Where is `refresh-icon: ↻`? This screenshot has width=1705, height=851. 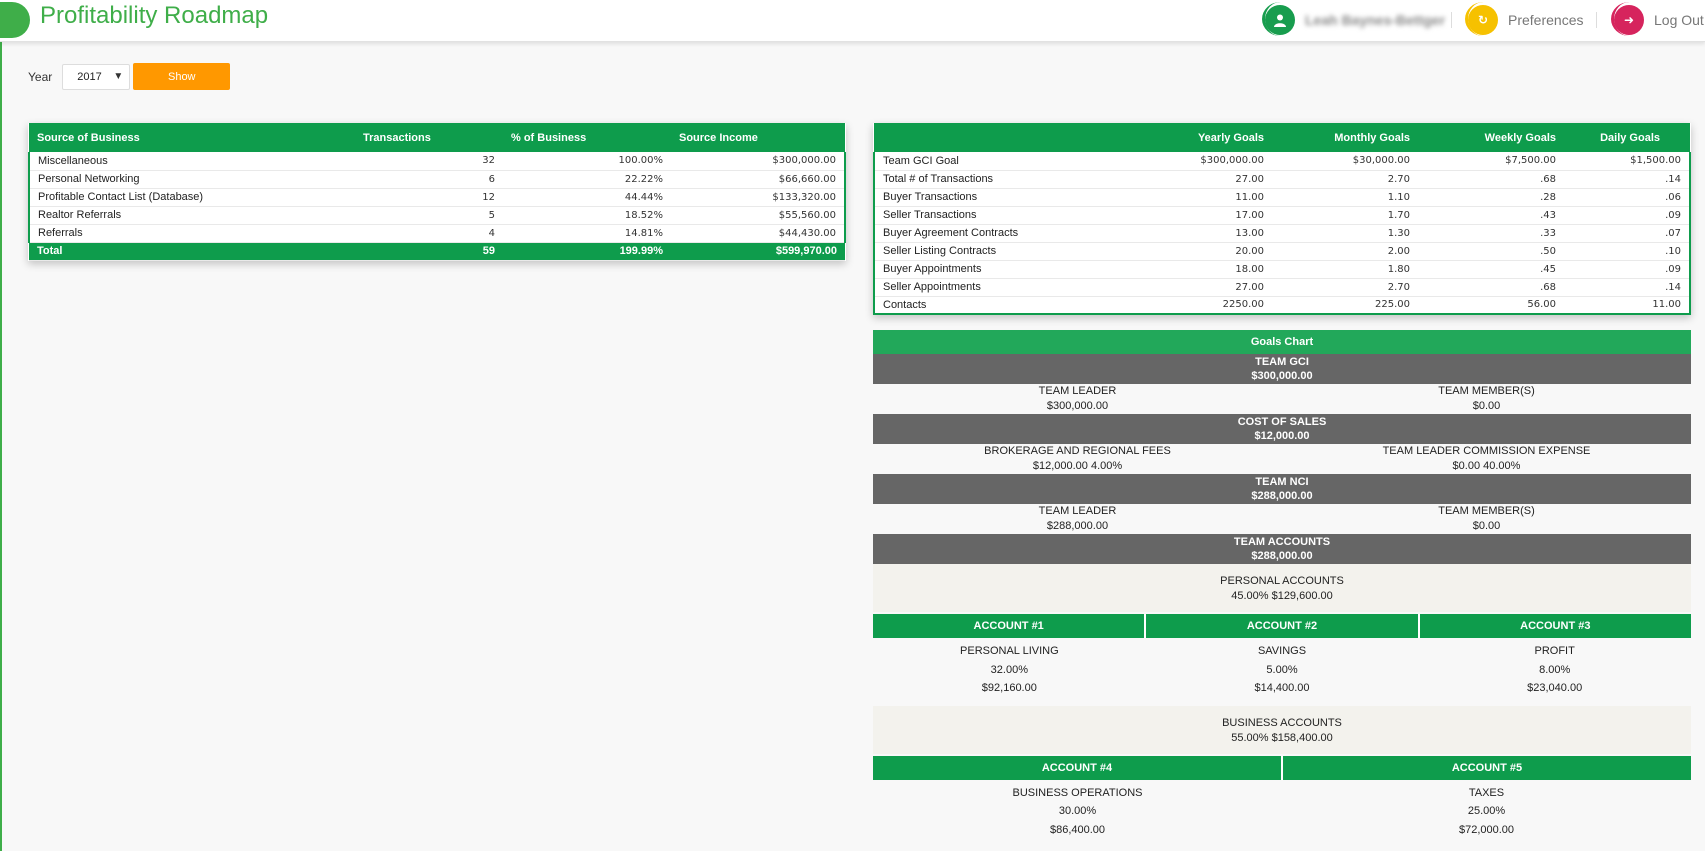
refresh-icon: ↻ is located at coordinates (1481, 19).